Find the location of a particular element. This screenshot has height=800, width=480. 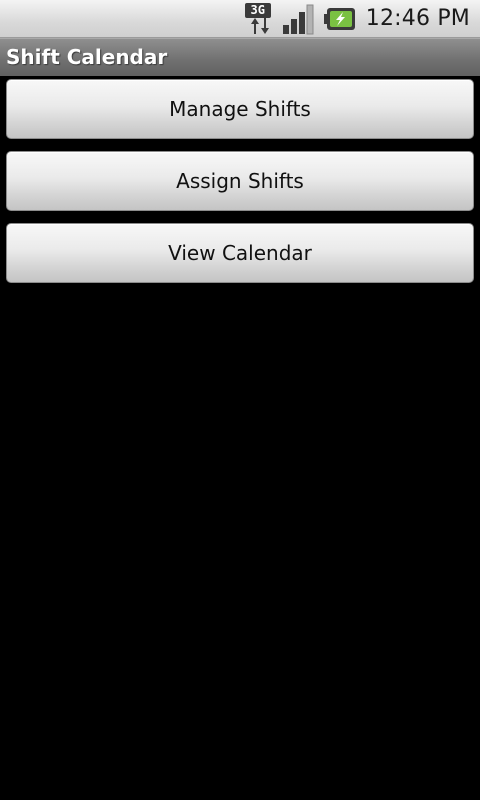

signal-strength-icon is located at coordinates (298, 19).